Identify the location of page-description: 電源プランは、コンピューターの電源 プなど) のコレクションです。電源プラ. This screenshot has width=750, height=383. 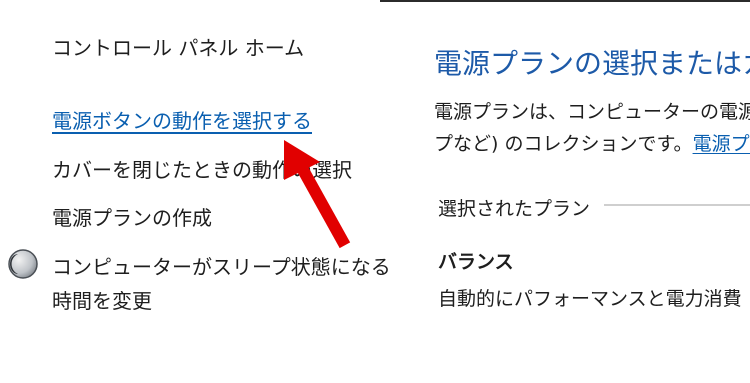
(592, 128).